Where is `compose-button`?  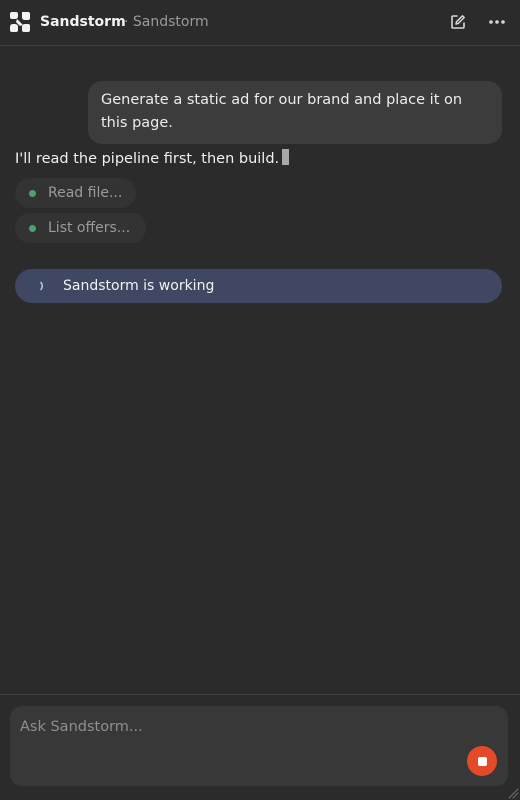 compose-button is located at coordinates (458, 22).